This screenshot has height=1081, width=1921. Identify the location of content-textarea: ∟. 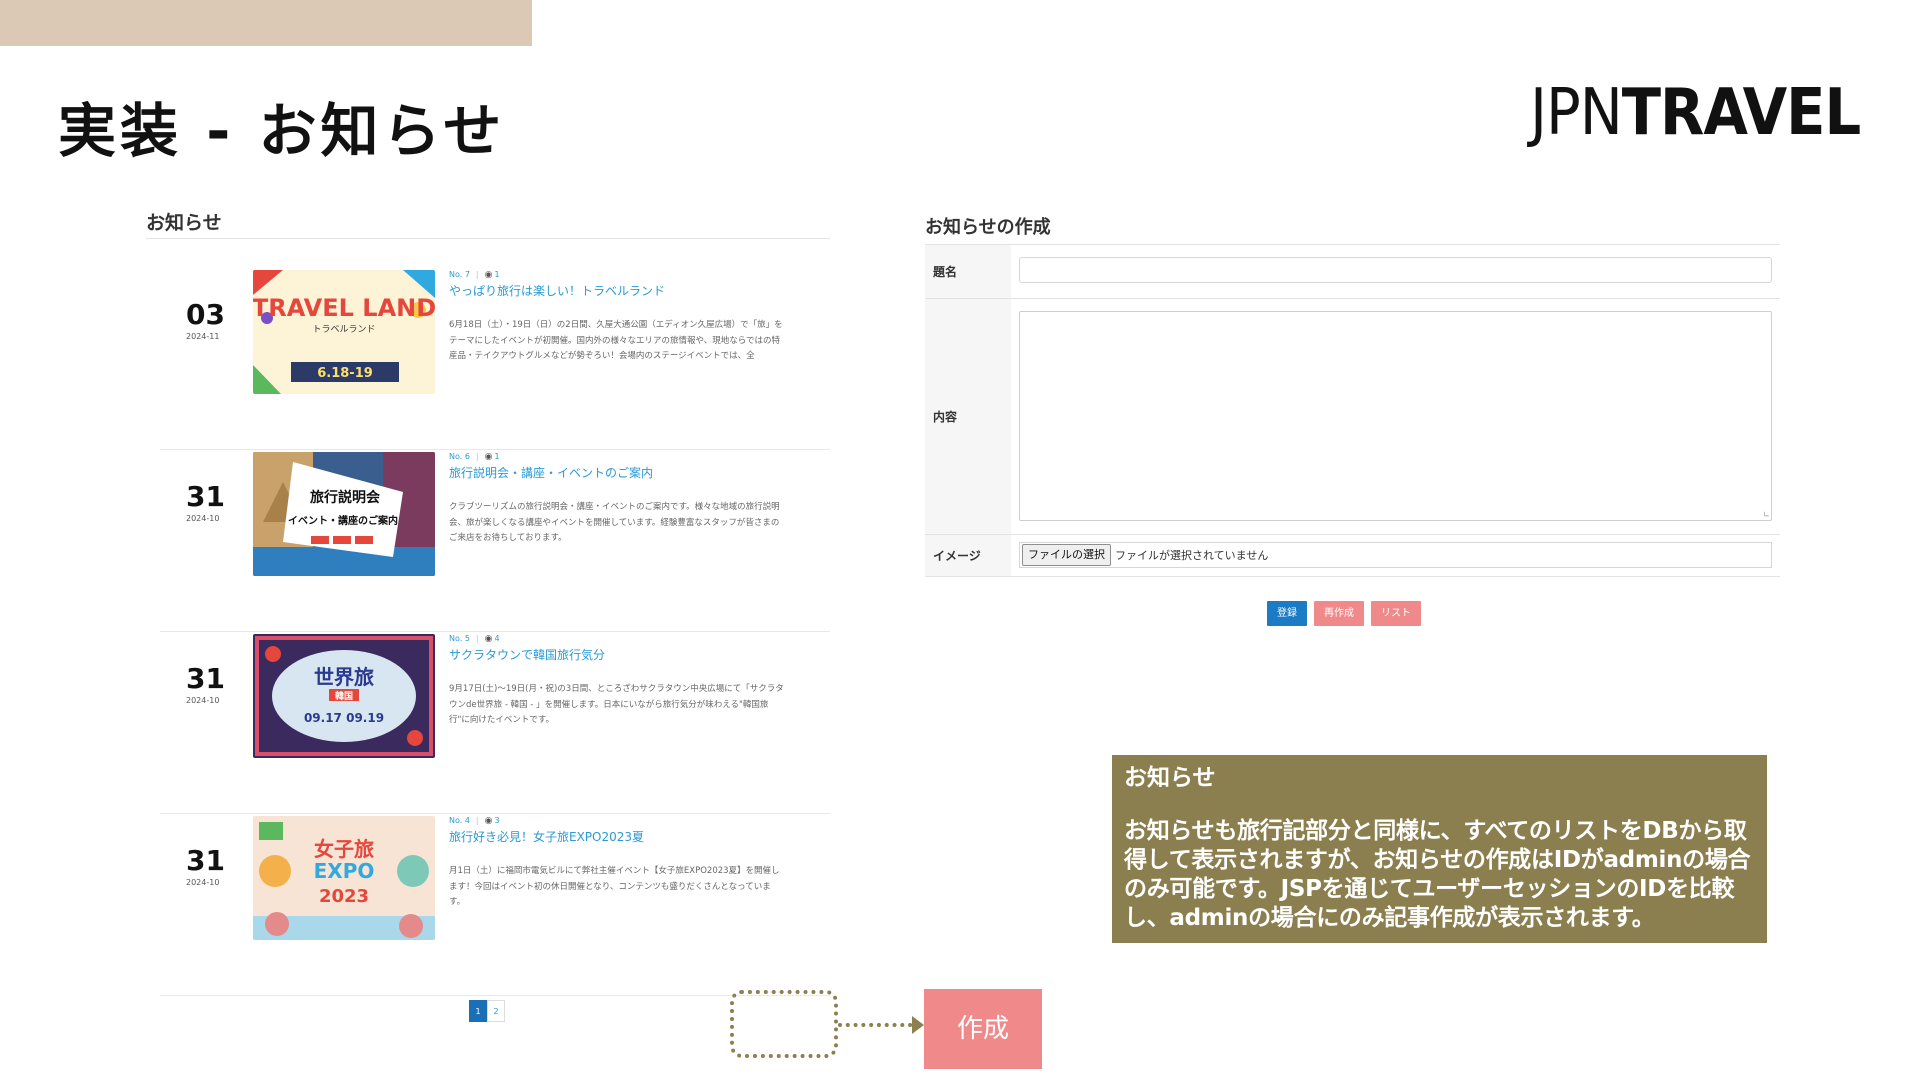
(1395, 416).